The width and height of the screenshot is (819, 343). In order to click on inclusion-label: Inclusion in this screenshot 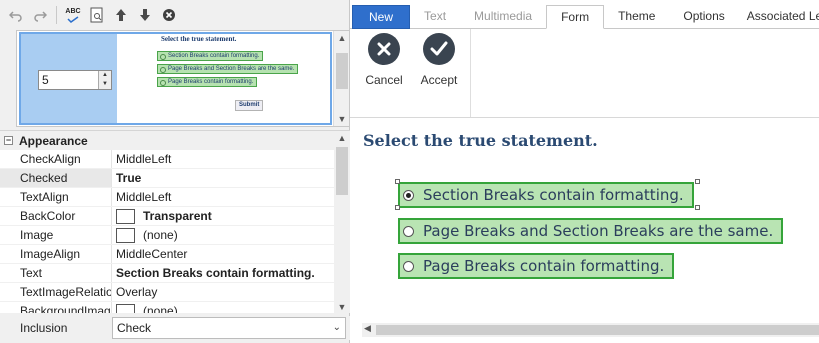, I will do `click(44, 328)`.